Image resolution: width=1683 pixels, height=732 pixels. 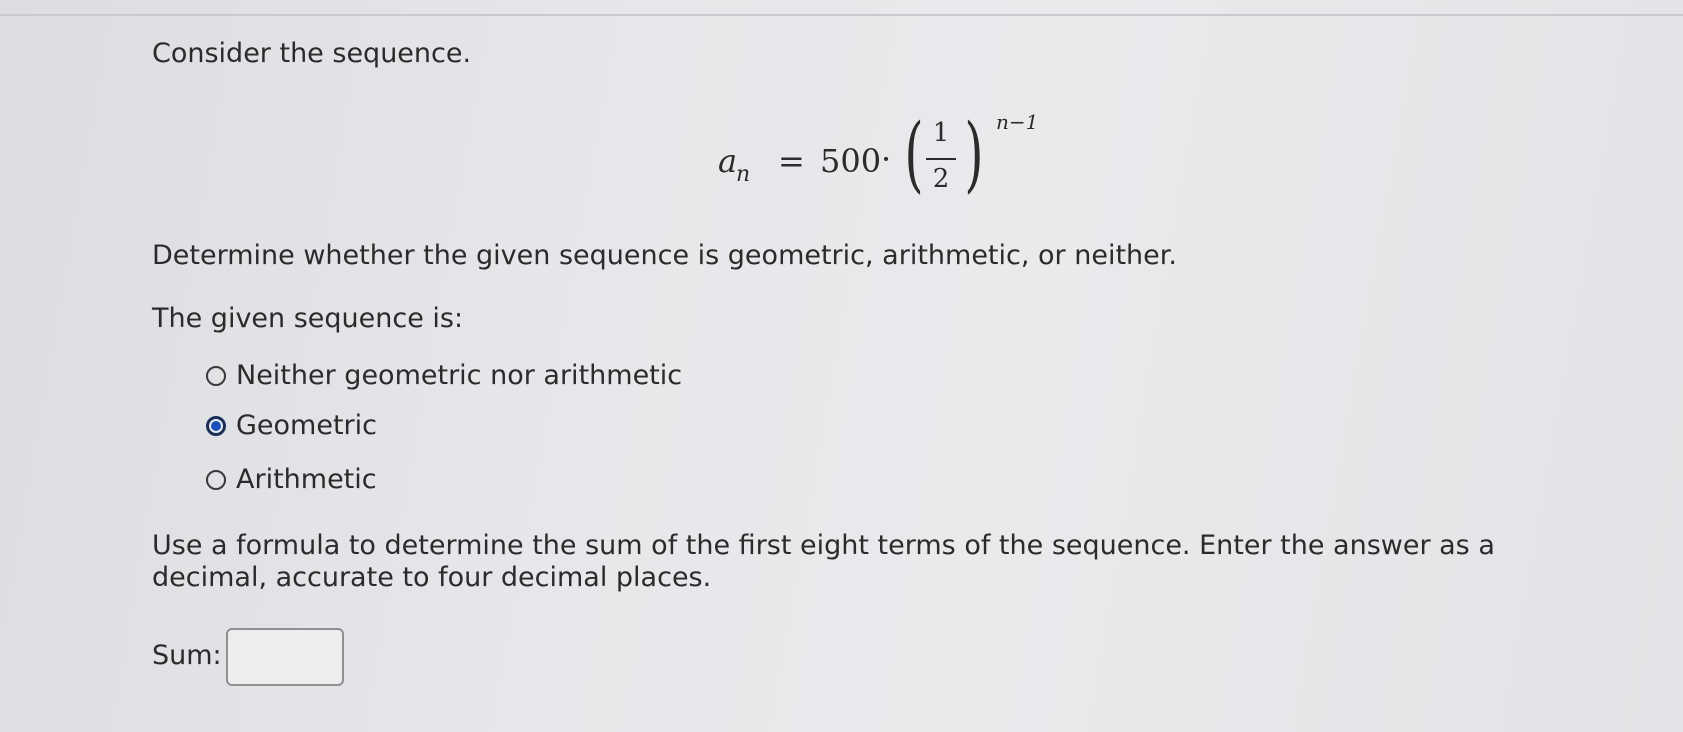 What do you see at coordinates (743, 174) in the screenshot?
I see `formula-lhs-subscript: n` at bounding box center [743, 174].